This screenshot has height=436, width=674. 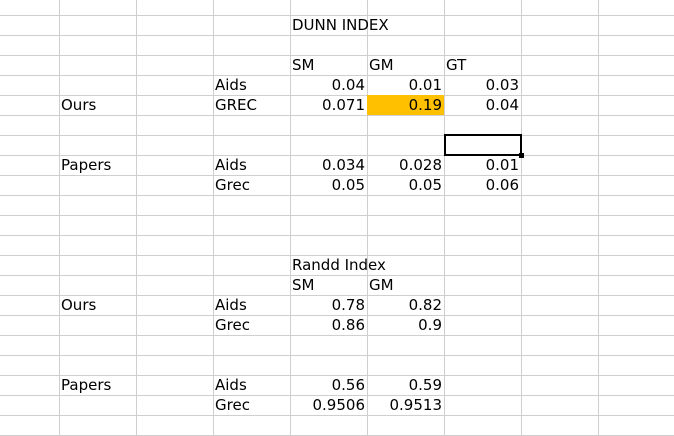 I want to click on dunn-papers-label-cell: Papers, so click(x=97, y=165).